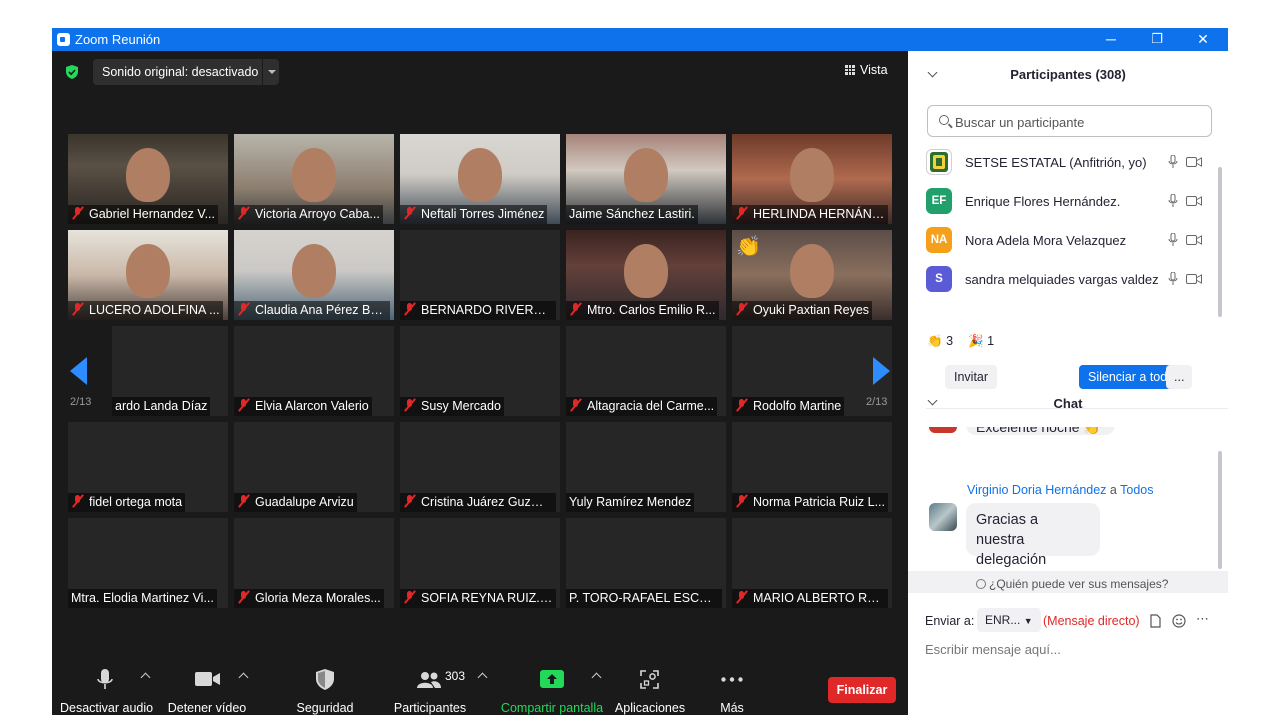 The height and width of the screenshot is (720, 1280). I want to click on participant-search-input, so click(1080, 122).